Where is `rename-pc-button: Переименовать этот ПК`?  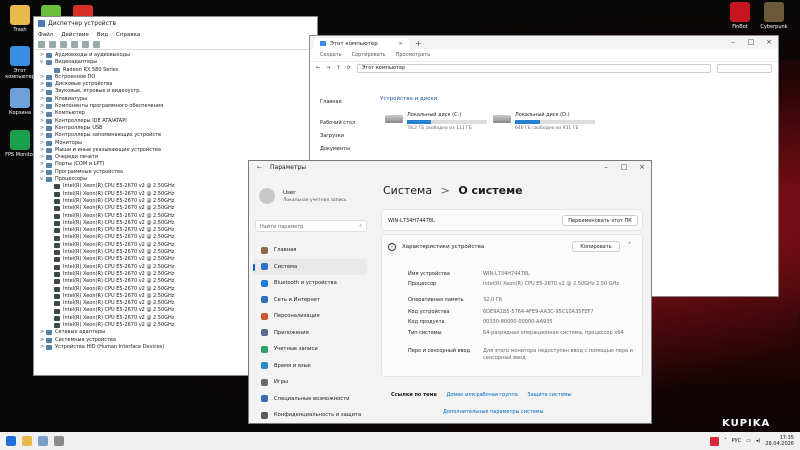 rename-pc-button: Переименовать этот ПК is located at coordinates (600, 220).